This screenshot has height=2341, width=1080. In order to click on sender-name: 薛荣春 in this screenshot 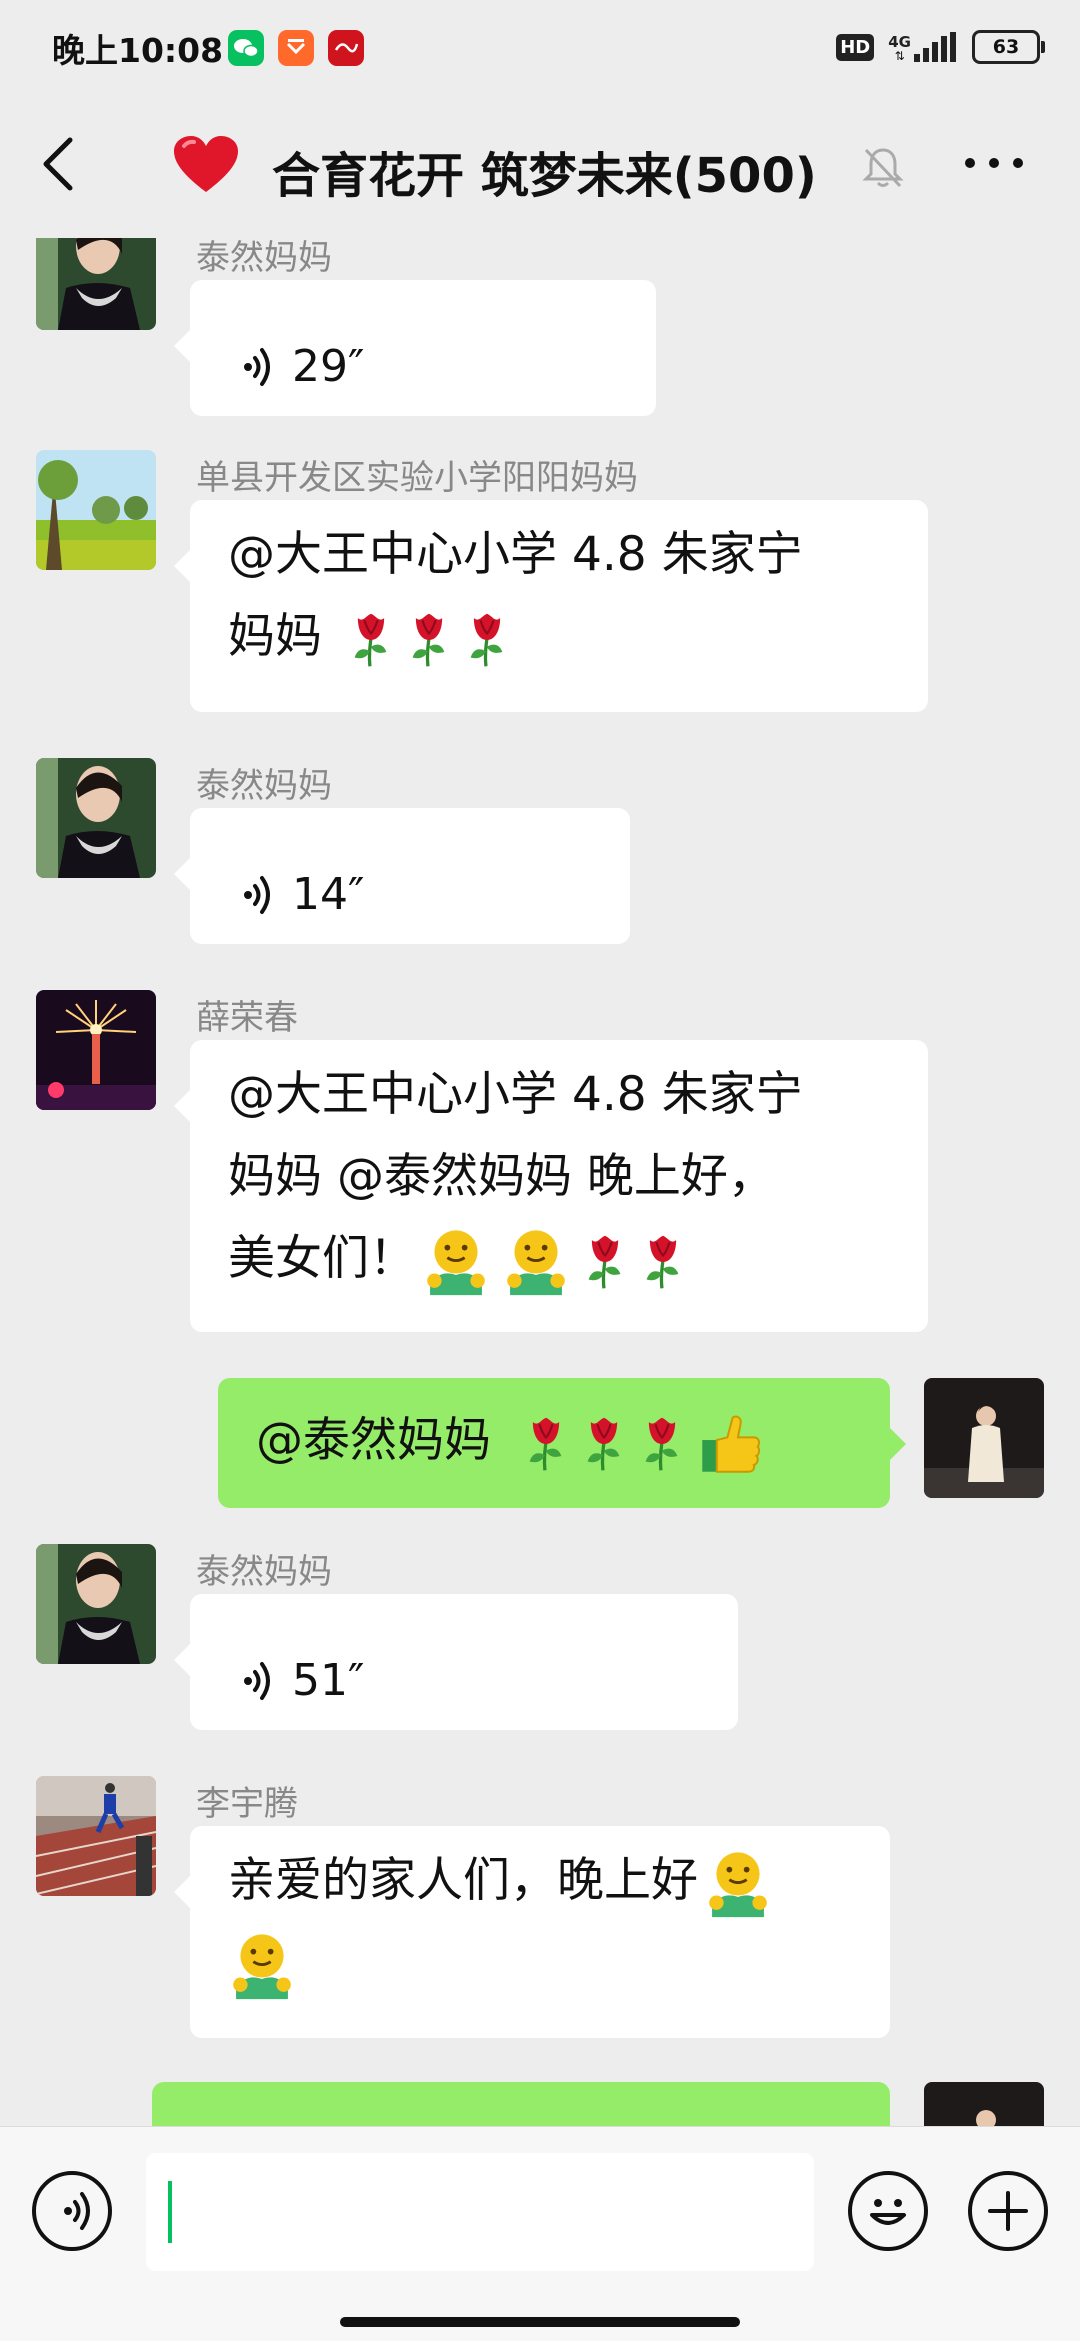, I will do `click(247, 1018)`.